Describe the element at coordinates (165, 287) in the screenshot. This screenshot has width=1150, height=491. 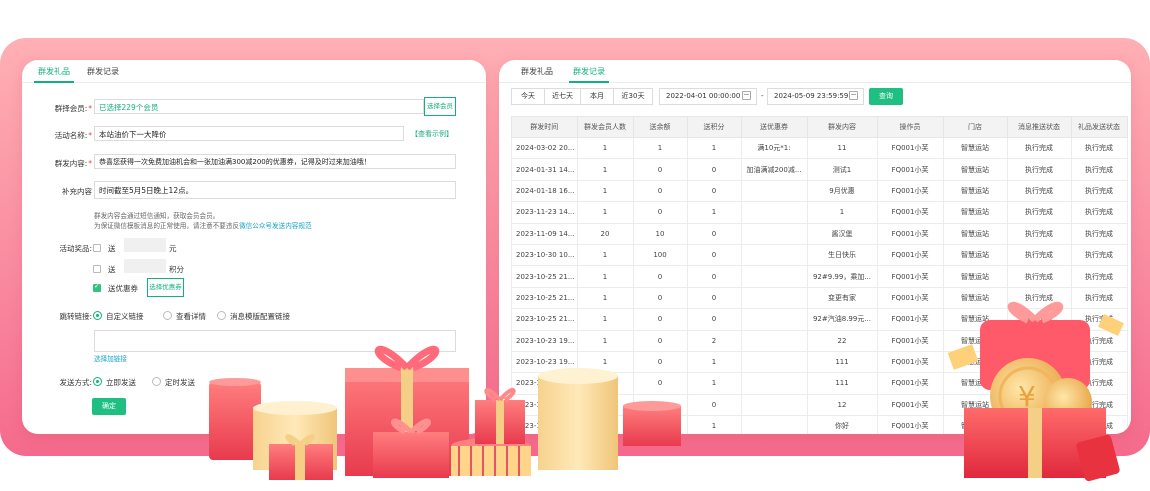
I see `select-coupon-button: 选择优惠券` at that location.